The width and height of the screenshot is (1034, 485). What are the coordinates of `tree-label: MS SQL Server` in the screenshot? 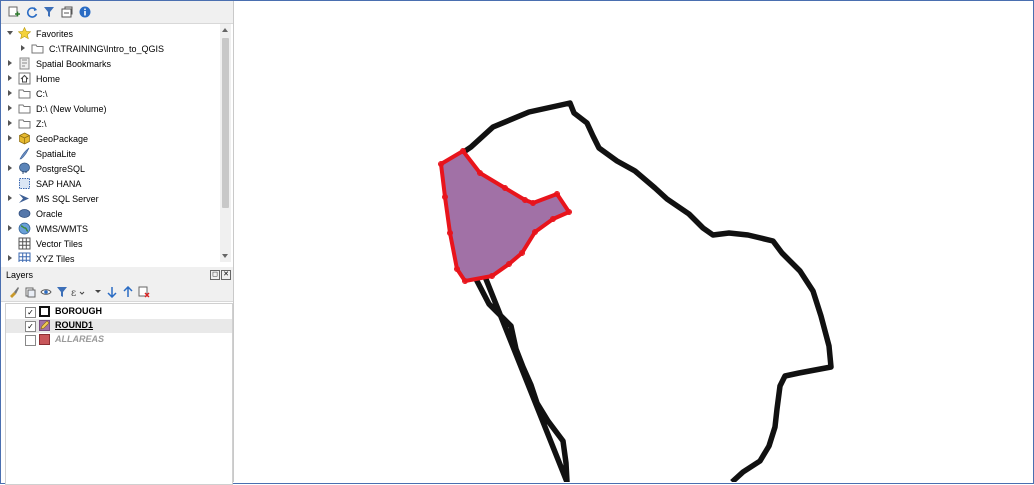 It's located at (67, 198).